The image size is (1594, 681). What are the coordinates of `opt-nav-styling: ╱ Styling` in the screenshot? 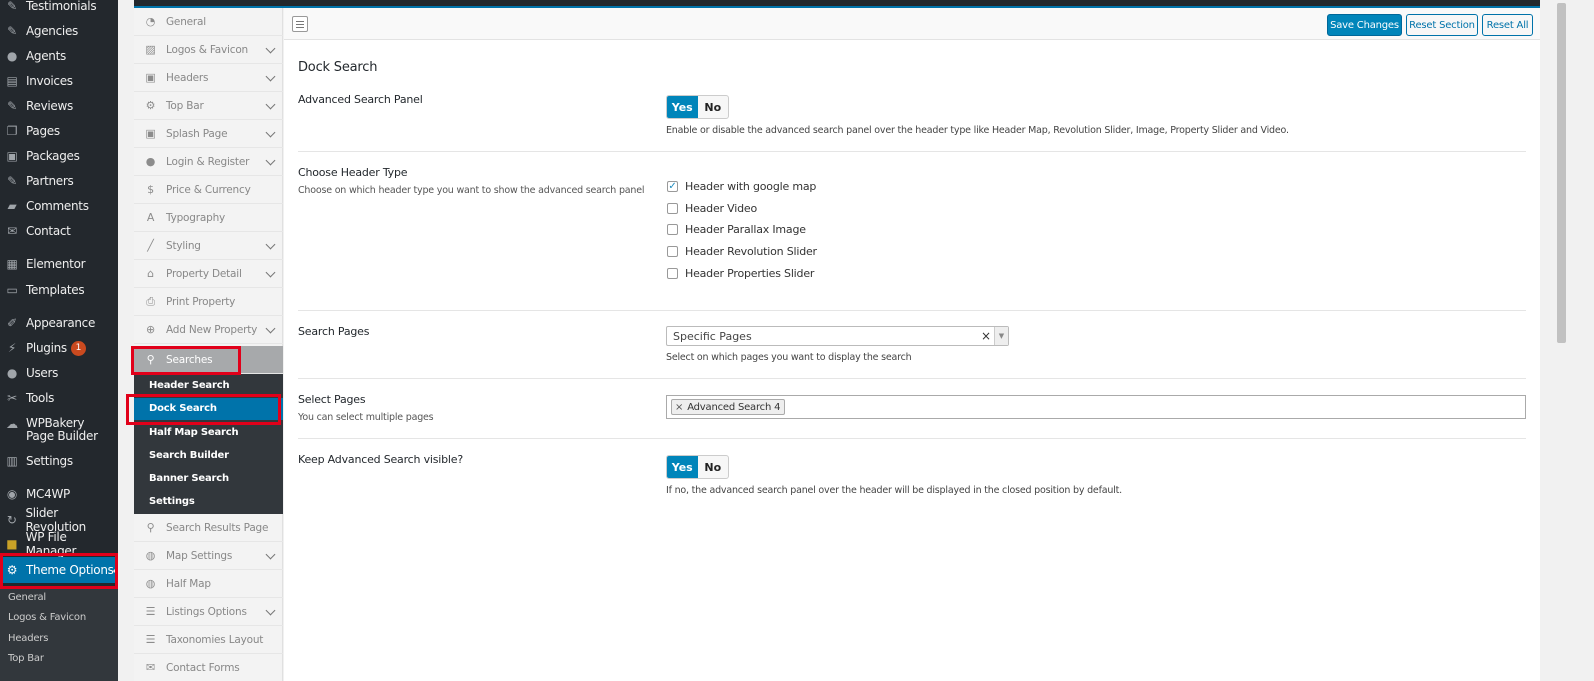 It's located at (208, 246).